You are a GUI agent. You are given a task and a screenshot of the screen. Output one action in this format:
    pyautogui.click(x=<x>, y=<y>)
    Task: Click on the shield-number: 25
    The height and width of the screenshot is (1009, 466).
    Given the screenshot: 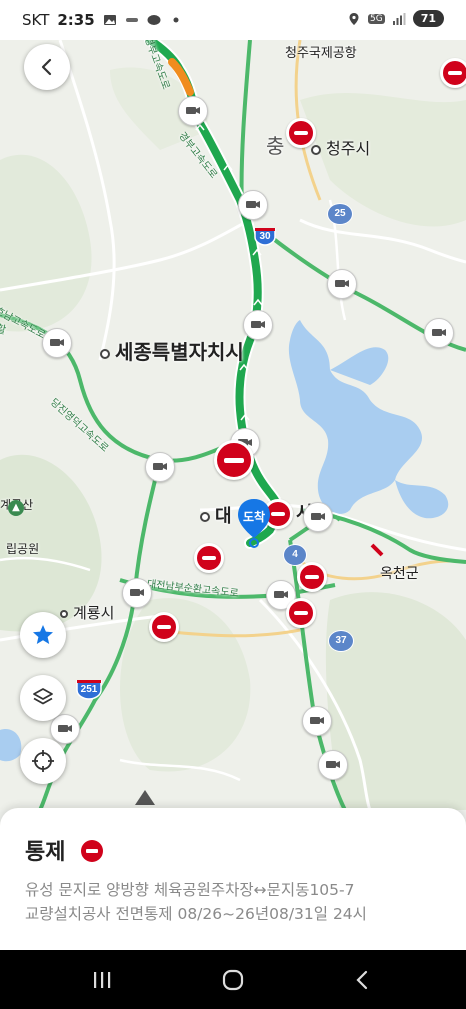 What is the action you would take?
    pyautogui.click(x=340, y=213)
    